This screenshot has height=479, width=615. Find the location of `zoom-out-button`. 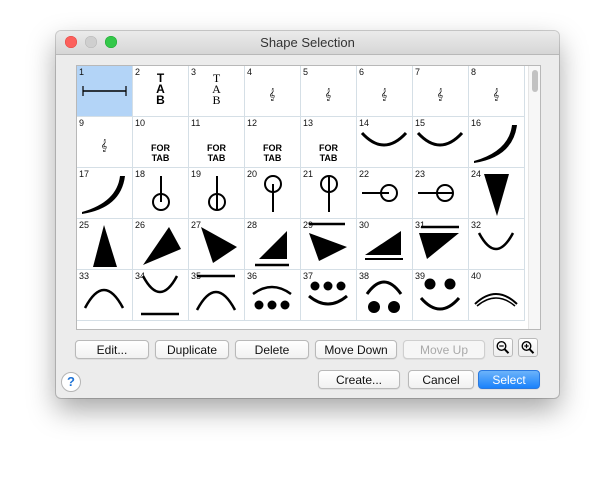

zoom-out-button is located at coordinates (503, 347).